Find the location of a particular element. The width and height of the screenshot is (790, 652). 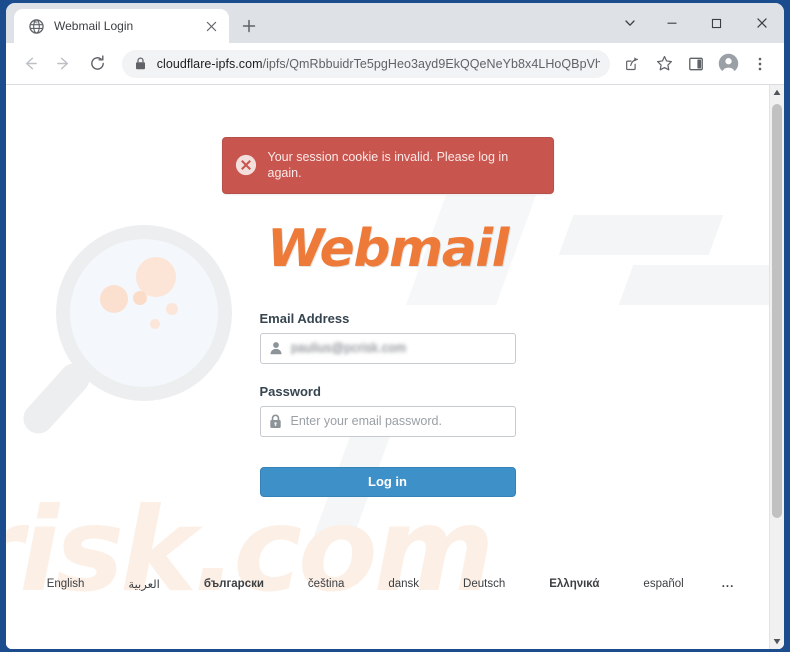

star-icon is located at coordinates (664, 64).